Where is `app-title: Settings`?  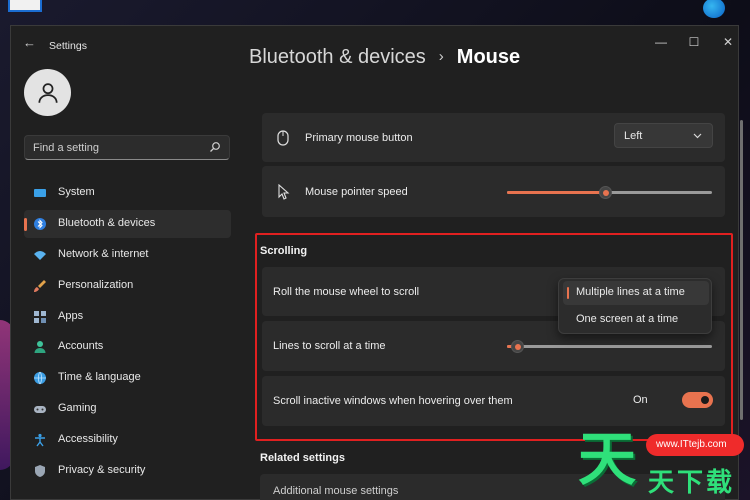 app-title: Settings is located at coordinates (68, 46).